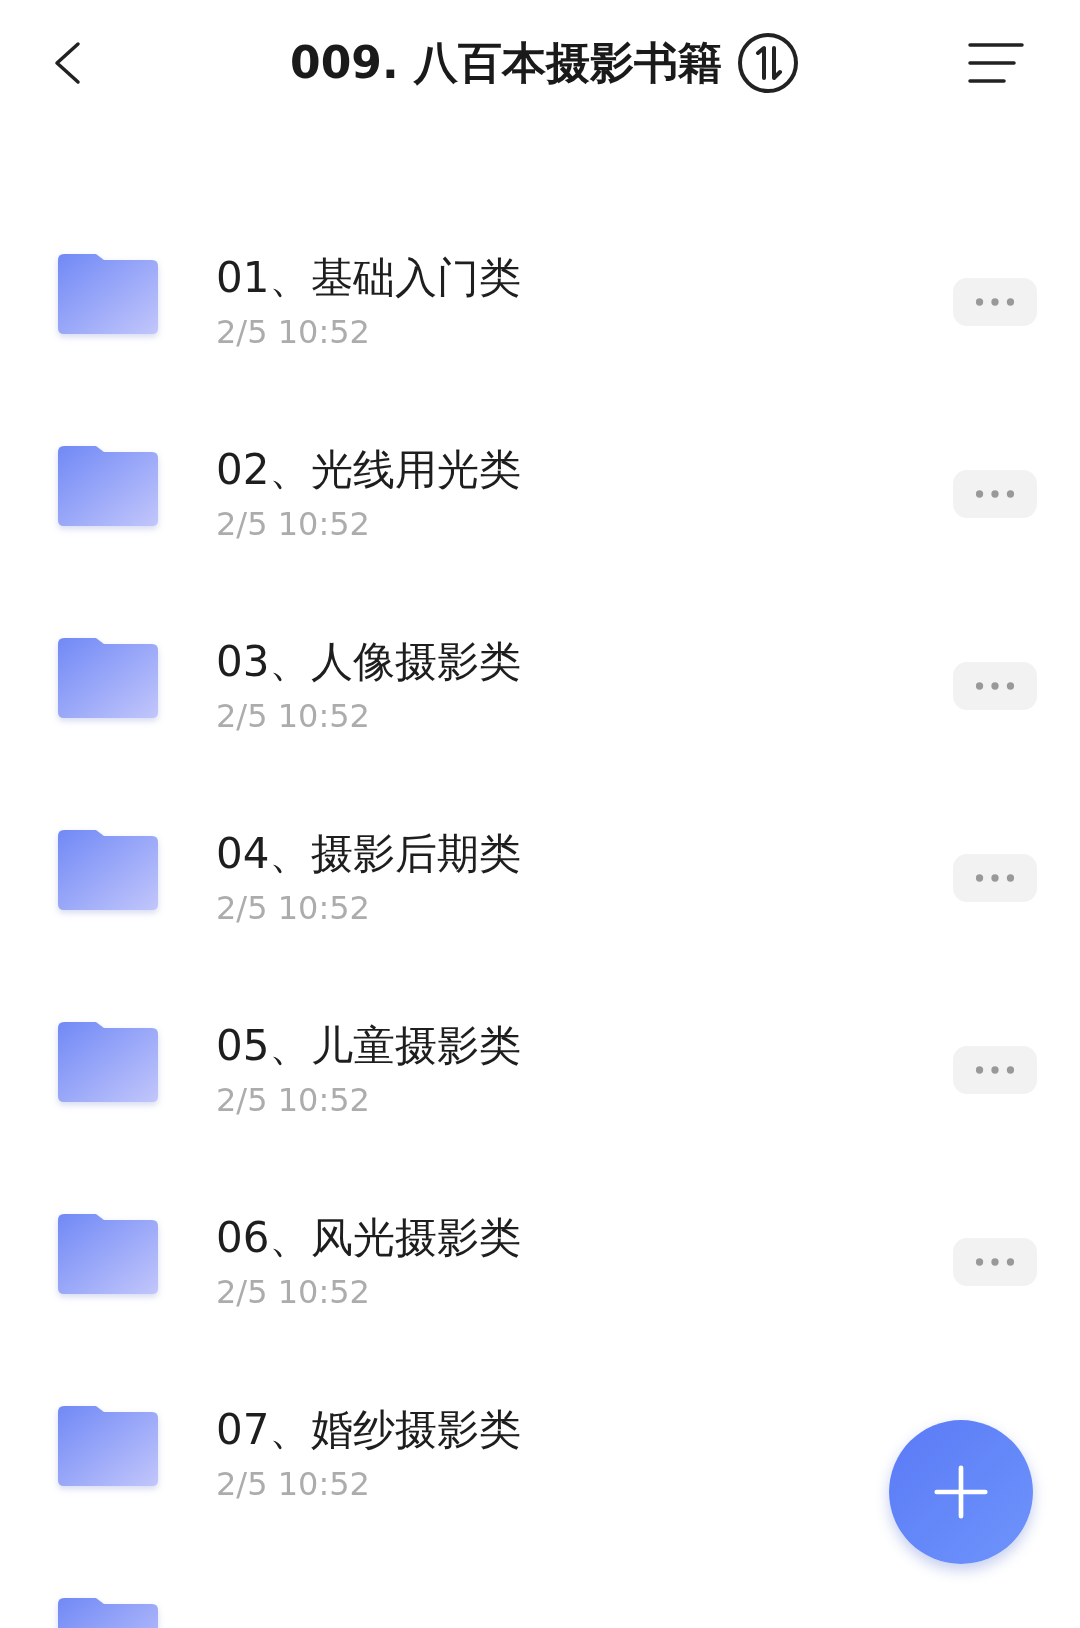 This screenshot has height=1628, width=1080. I want to click on add-button, so click(961, 1492).